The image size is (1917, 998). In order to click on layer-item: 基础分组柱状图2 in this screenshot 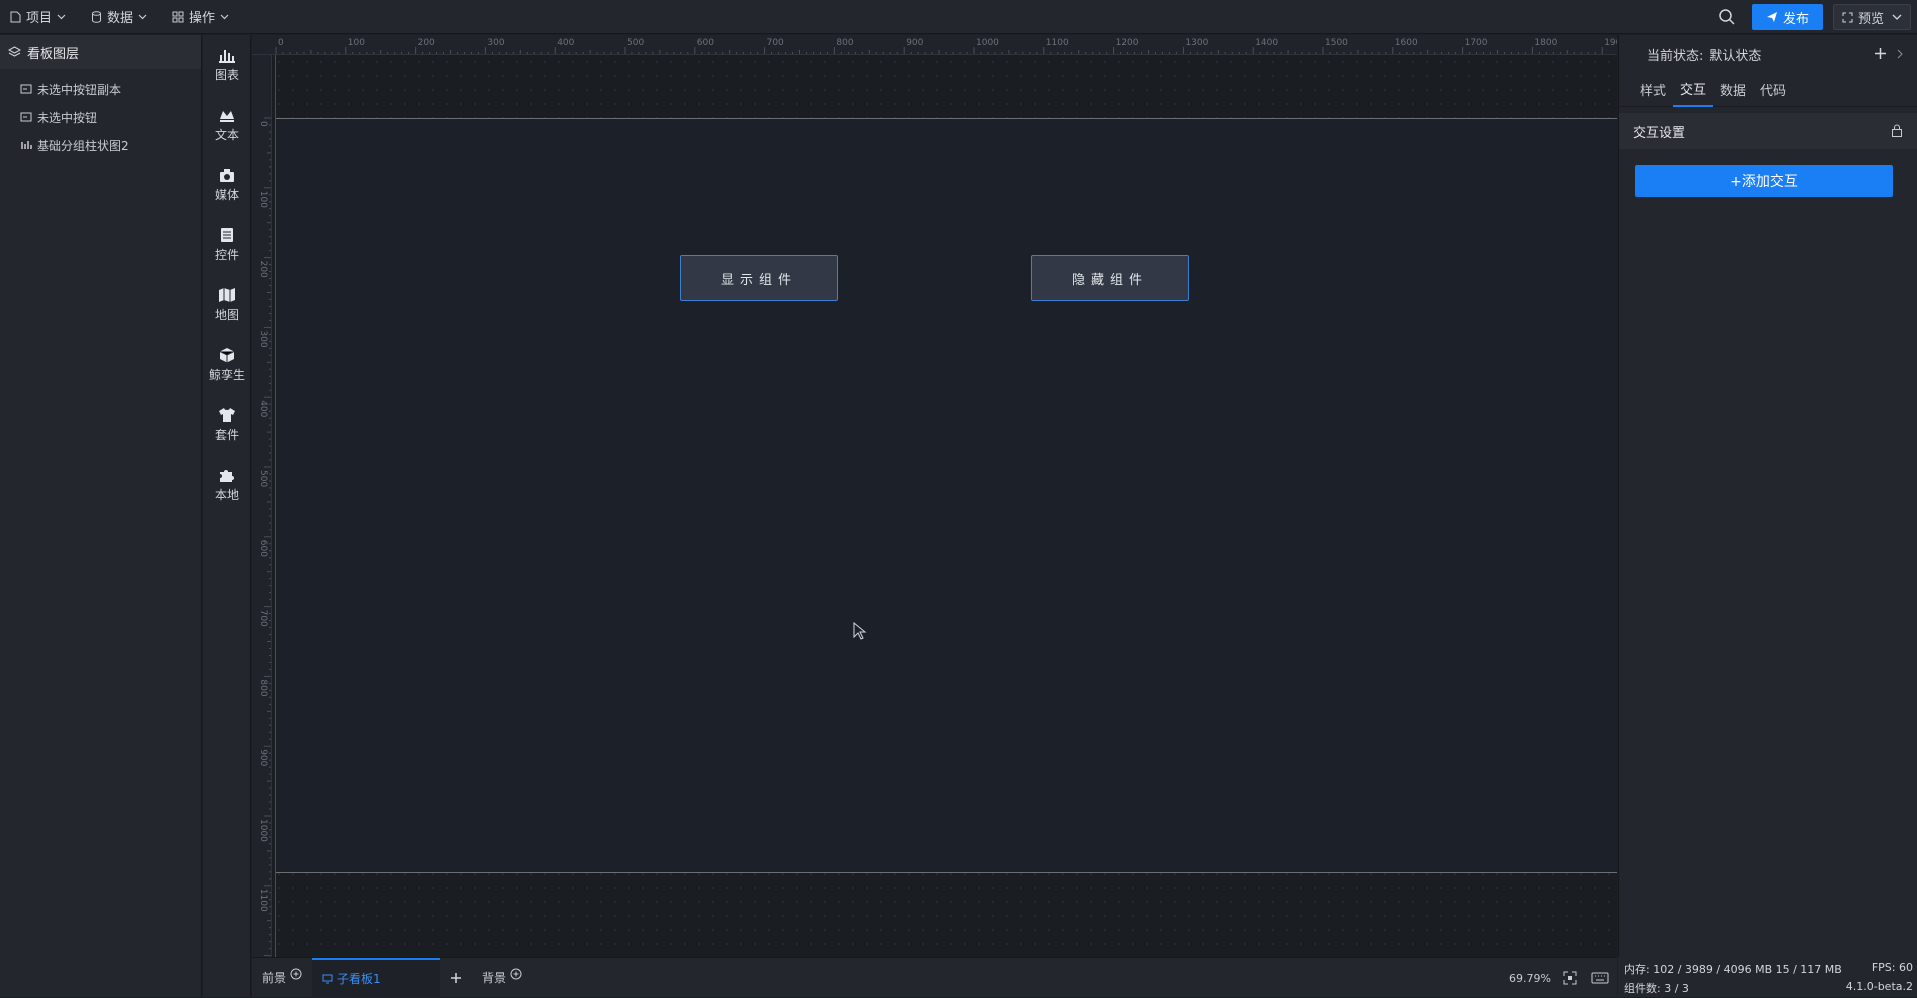, I will do `click(100, 145)`.